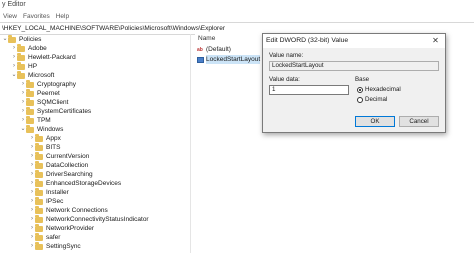 The height and width of the screenshot is (253, 474). I want to click on radio-decimal: Decimal, so click(372, 100).